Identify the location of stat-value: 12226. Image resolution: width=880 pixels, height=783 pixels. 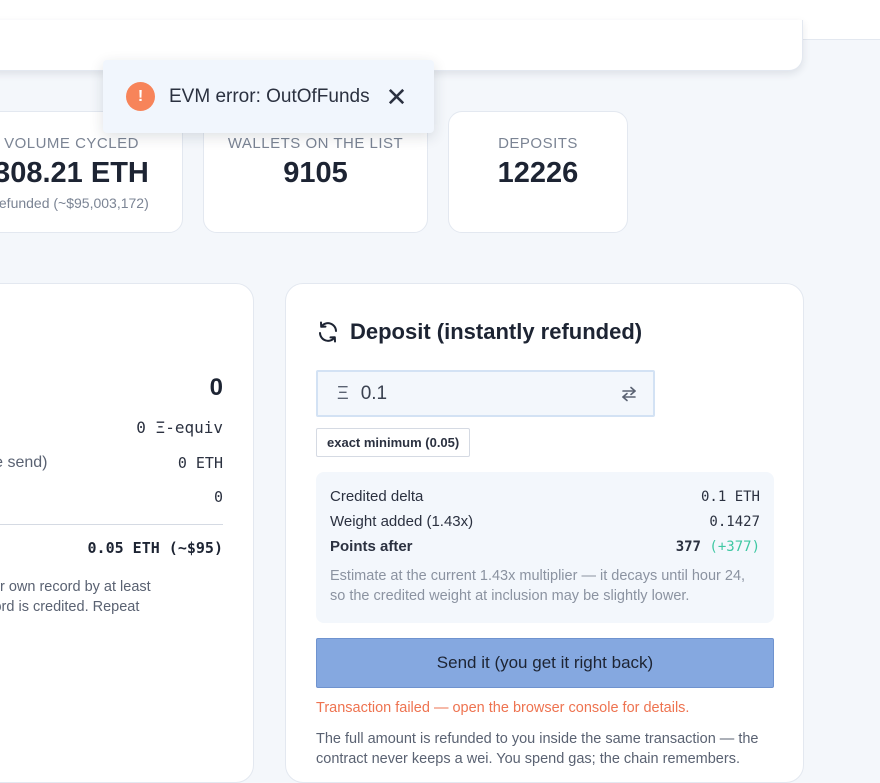
(538, 173).